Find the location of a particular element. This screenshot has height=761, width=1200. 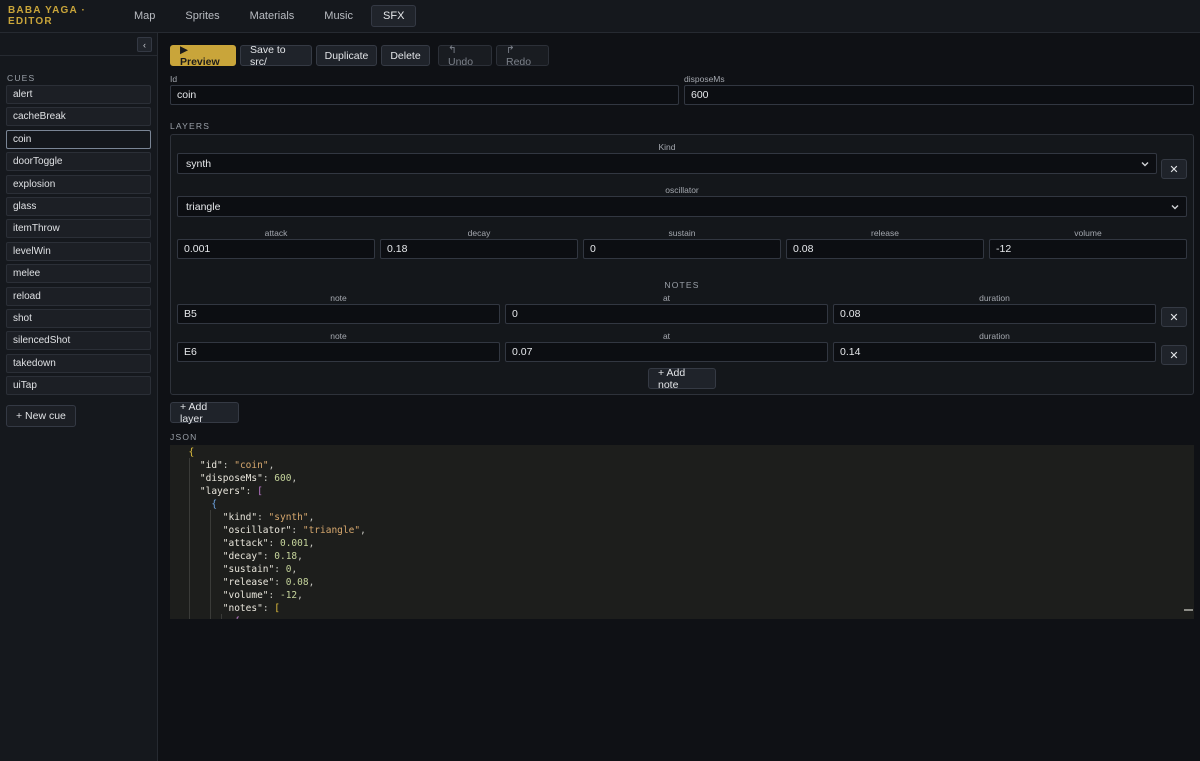

tab-sfx: SFX is located at coordinates (394, 16).